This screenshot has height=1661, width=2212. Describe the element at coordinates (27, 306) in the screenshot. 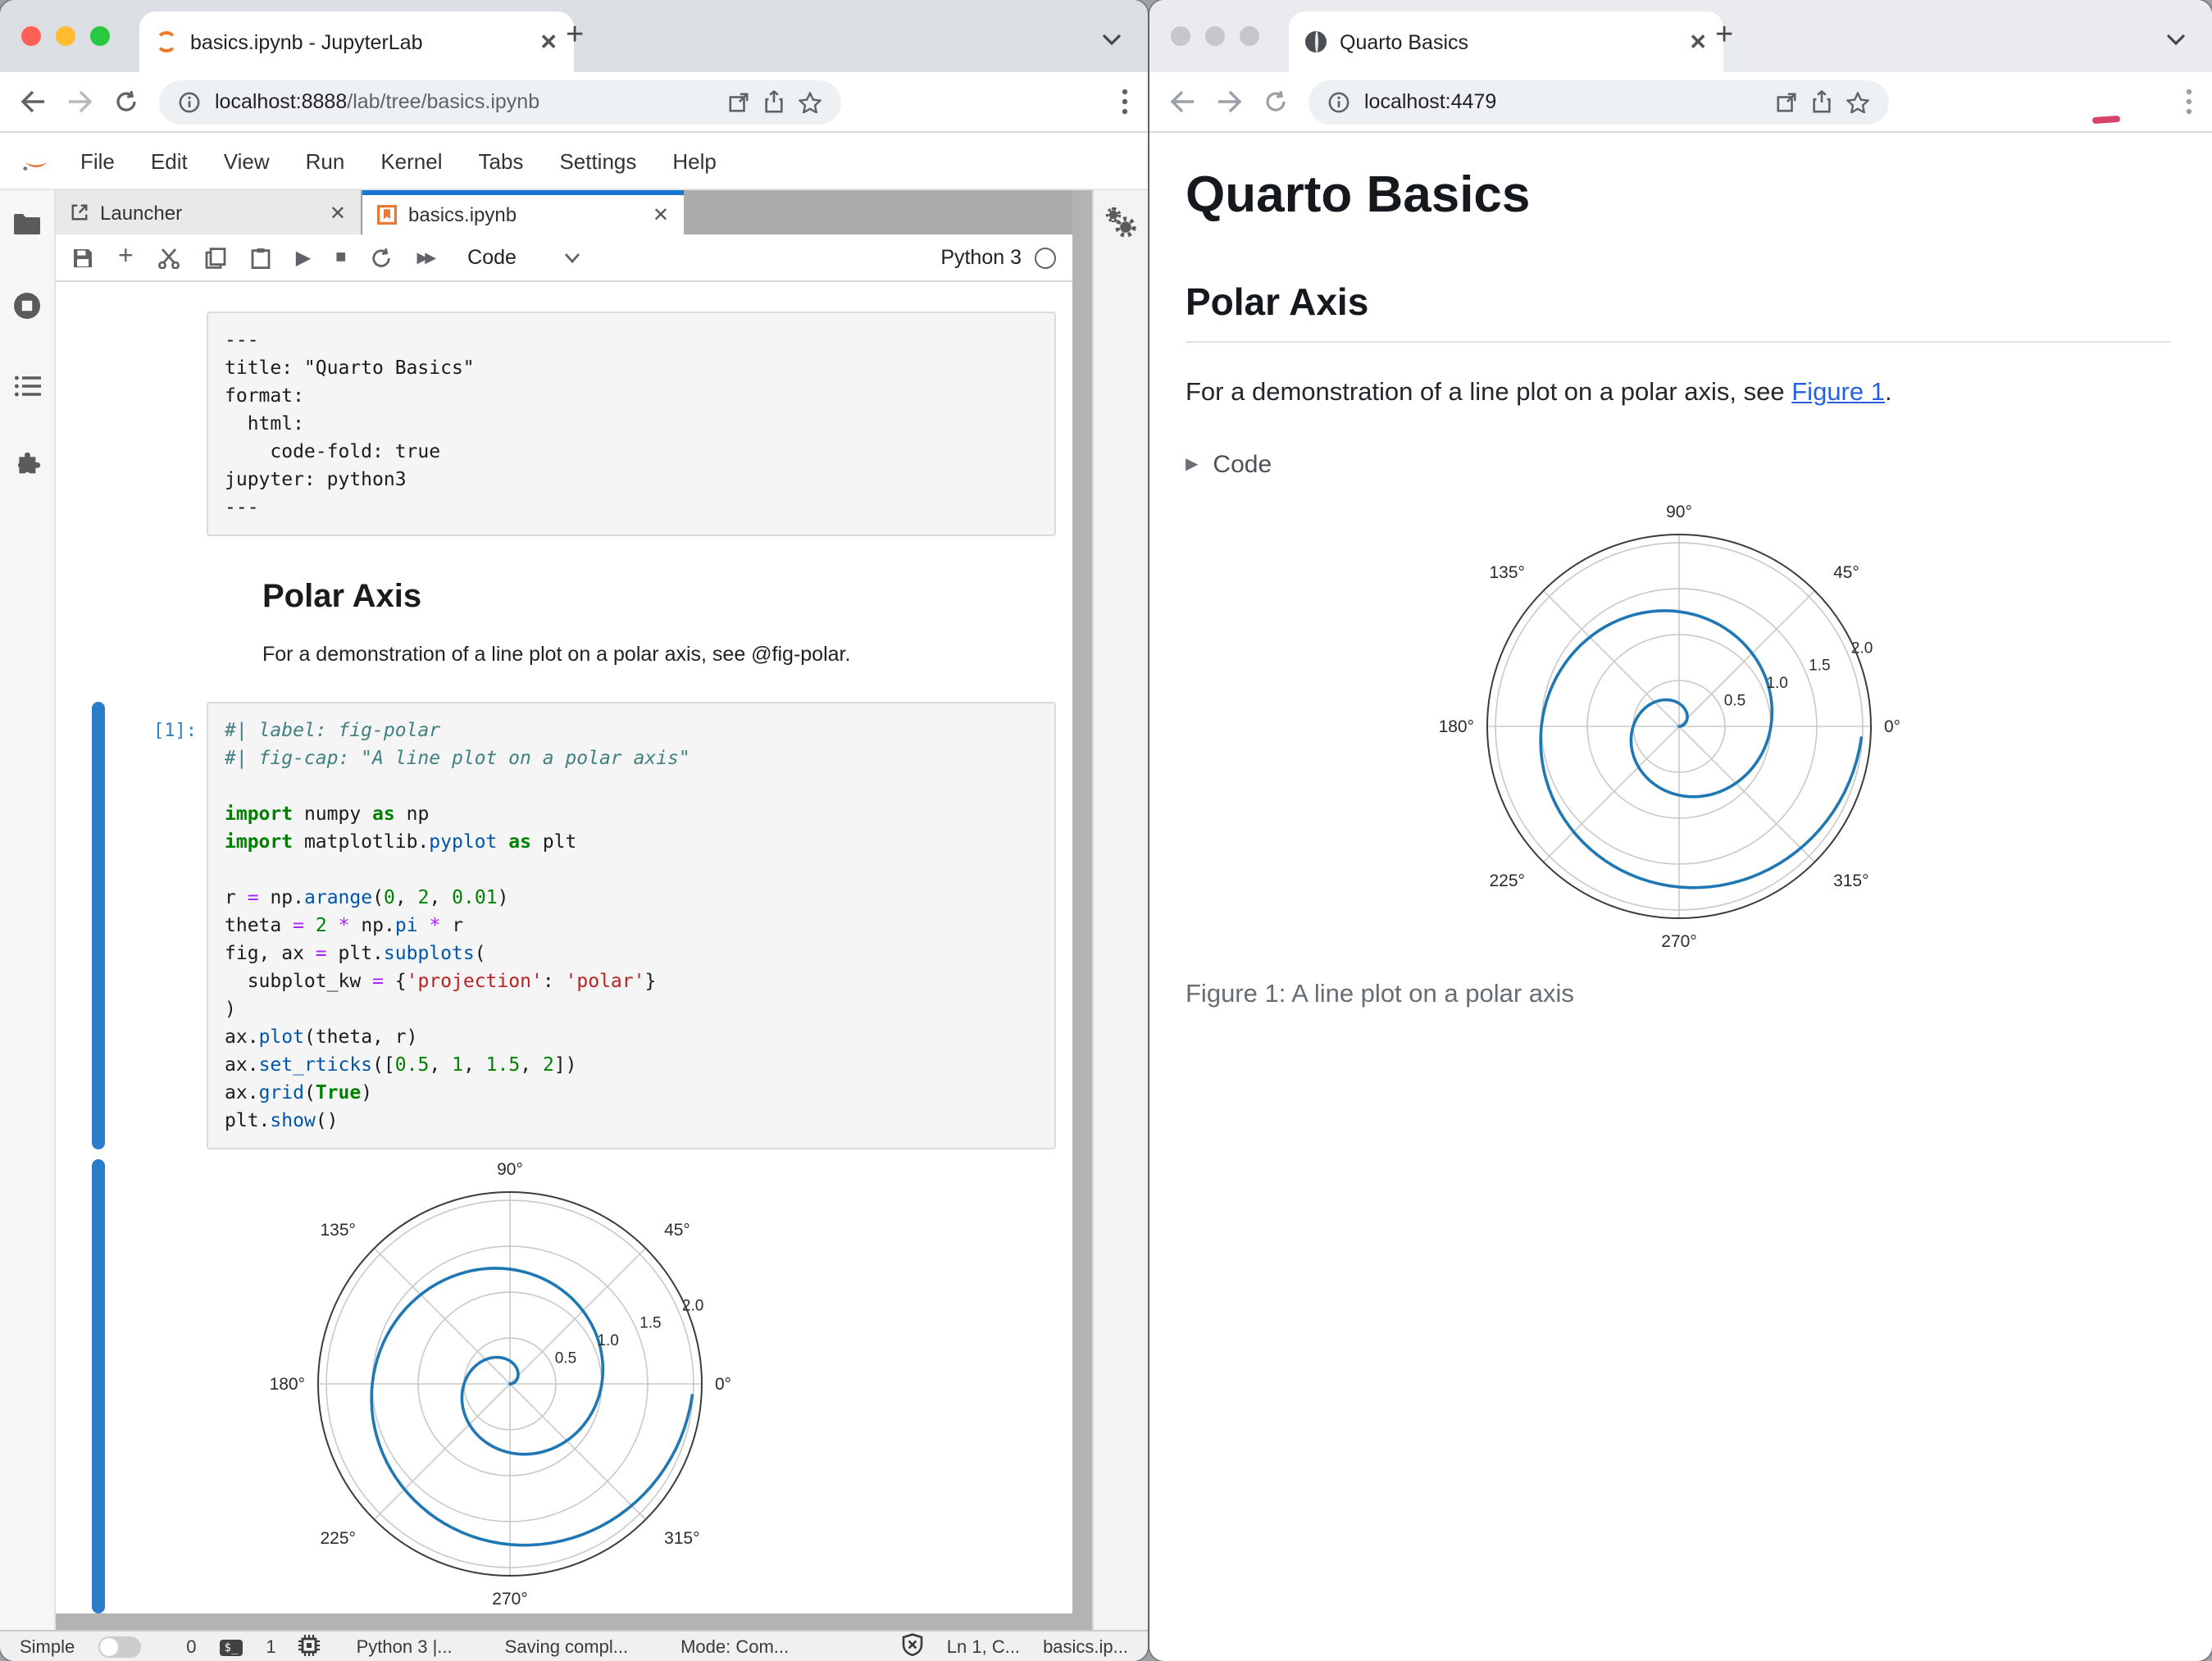

I see `running-kernels-icon` at that location.